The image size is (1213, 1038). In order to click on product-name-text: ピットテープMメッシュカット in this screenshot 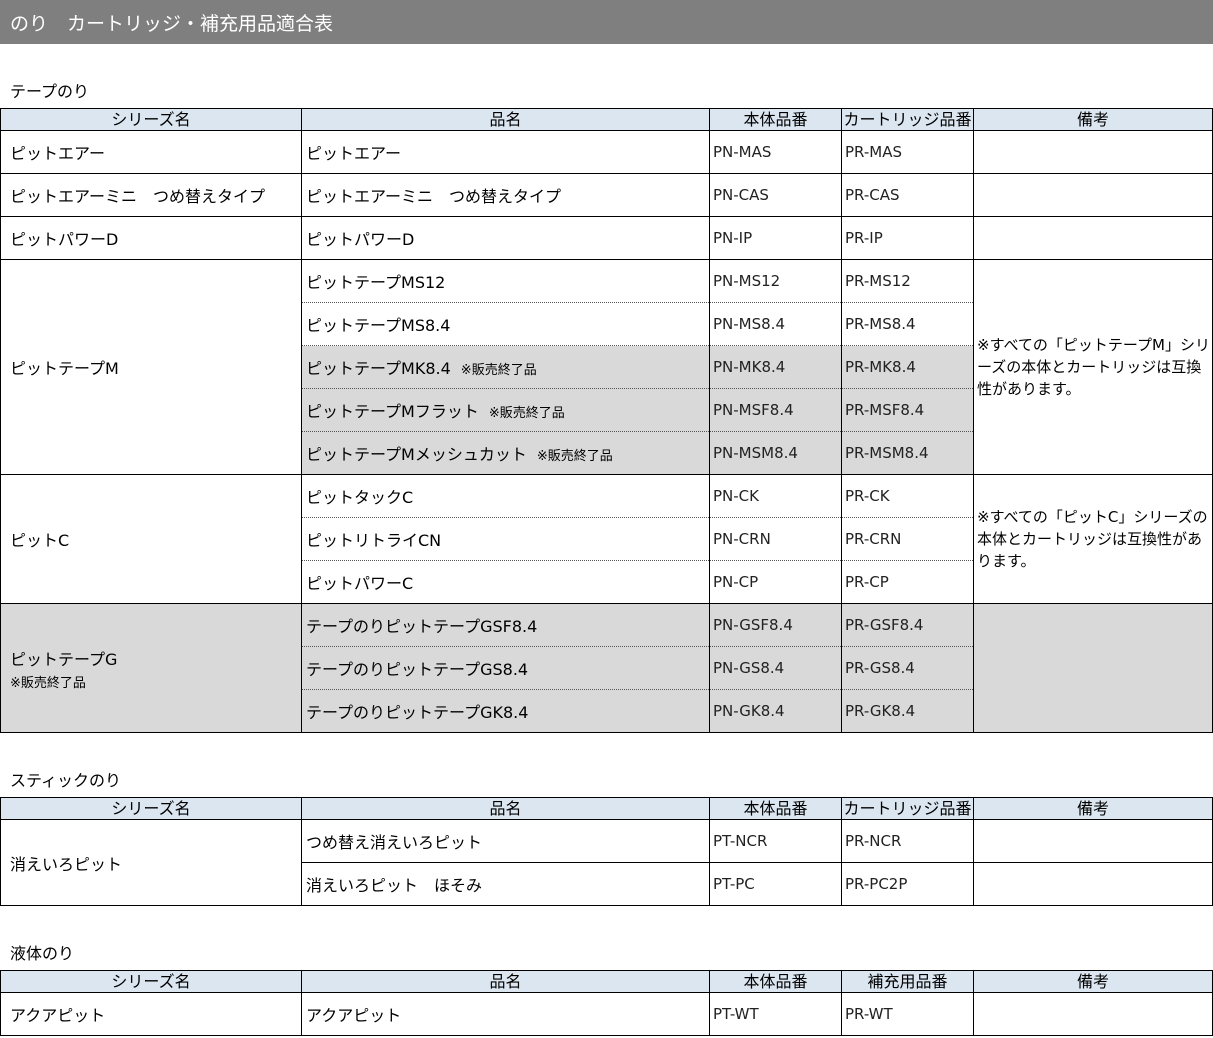, I will do `click(416, 454)`.